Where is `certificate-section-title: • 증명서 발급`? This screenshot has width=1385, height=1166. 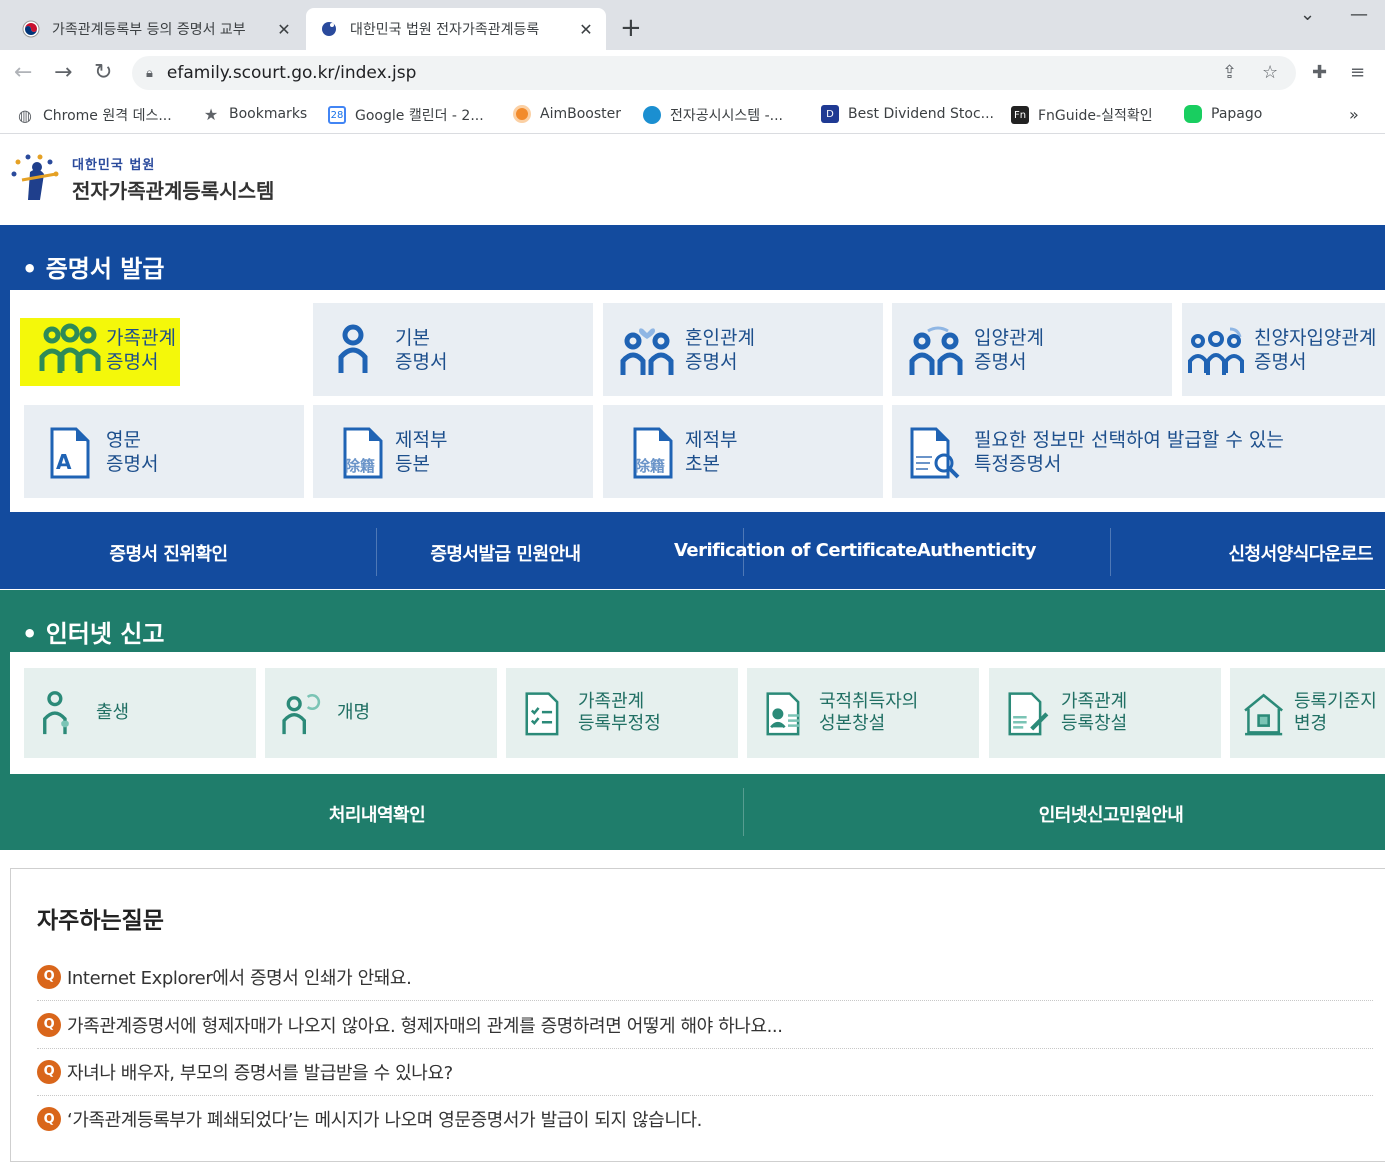
certificate-section-title: • 증명서 발급 is located at coordinates (93, 269).